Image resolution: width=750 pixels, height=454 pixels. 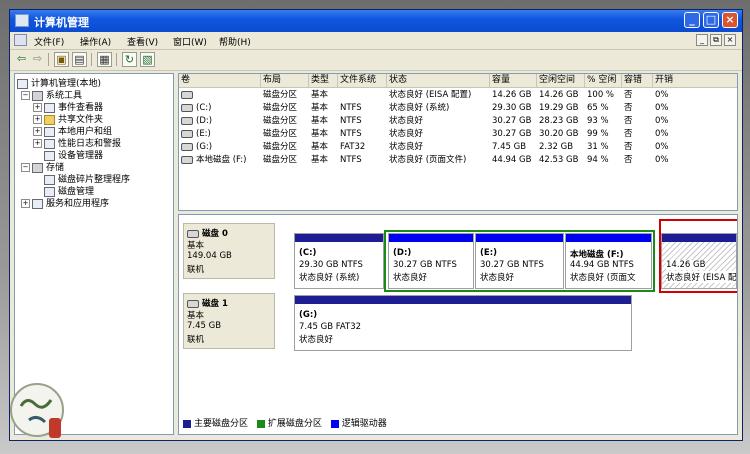 I want to click on cell-percent-free: 93 %, so click(x=597, y=121).